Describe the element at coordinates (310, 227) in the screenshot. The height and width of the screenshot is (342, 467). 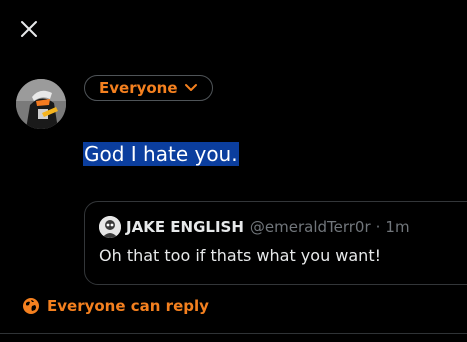
I see `quoted-handle: @emeraldTerr0r` at that location.